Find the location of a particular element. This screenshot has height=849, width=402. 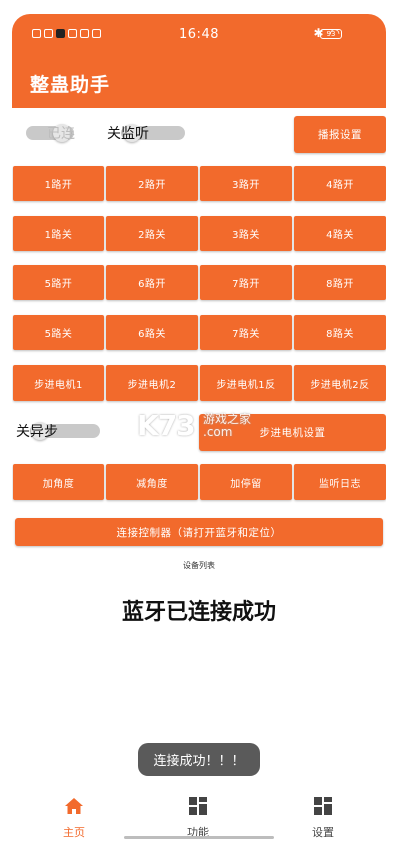

tab-home: 主页 is located at coordinates (74, 818).